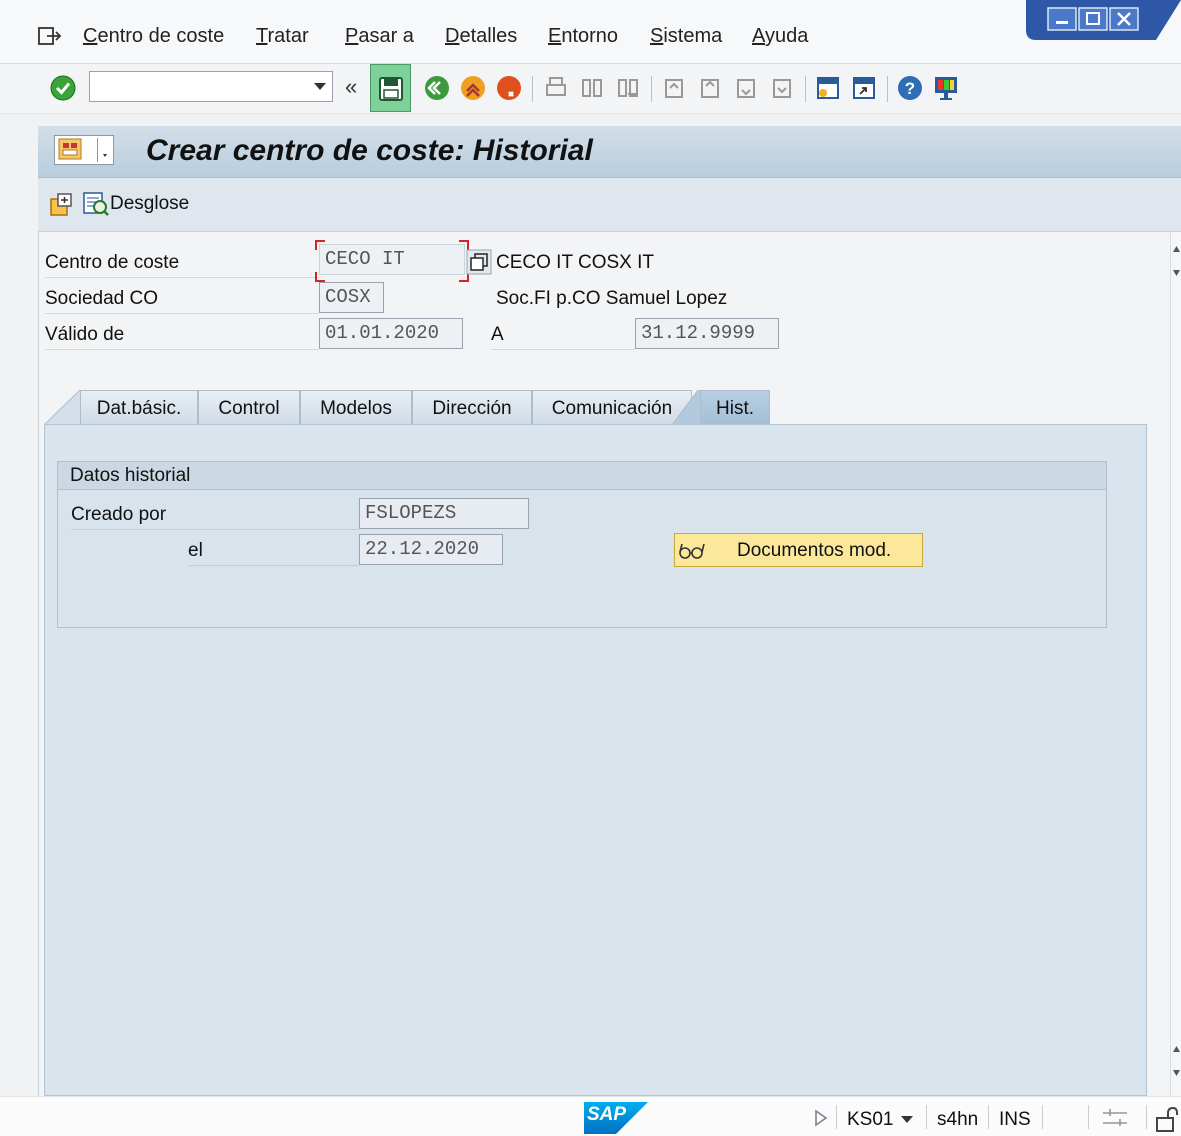 The width and height of the screenshot is (1181, 1136). I want to click on back-icon, so click(437, 88).